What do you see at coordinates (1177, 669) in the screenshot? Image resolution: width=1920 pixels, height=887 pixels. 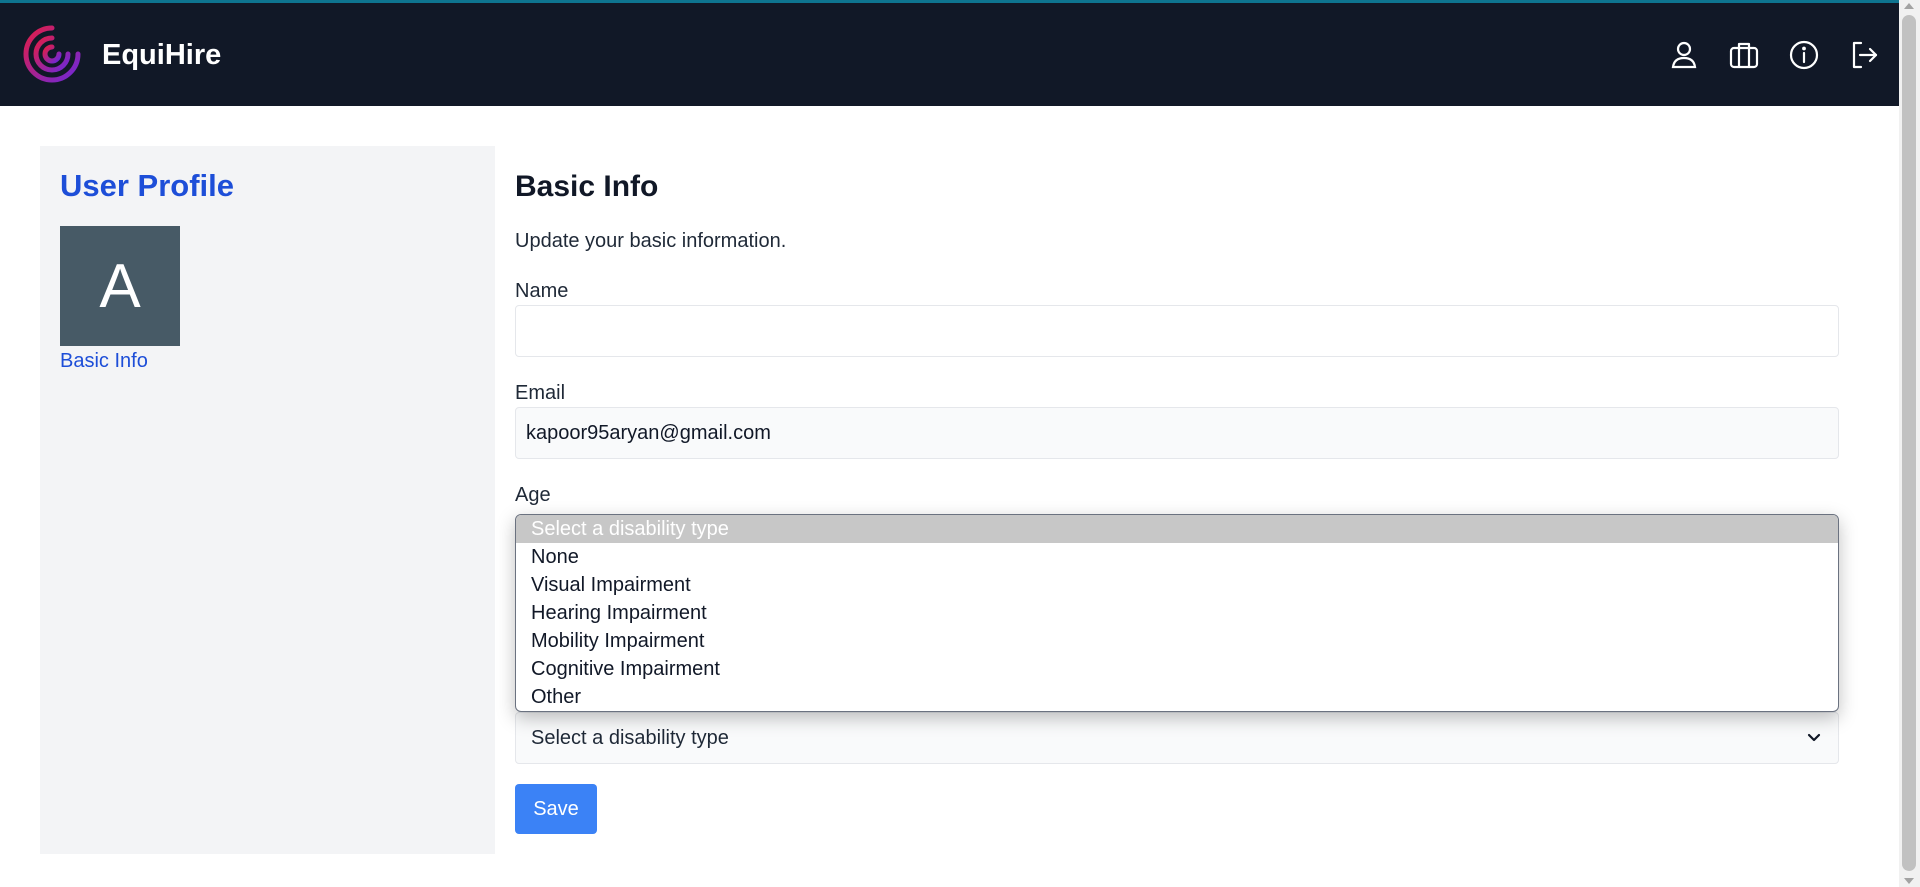 I see `dropdown-option: Cognitive Impairment` at bounding box center [1177, 669].